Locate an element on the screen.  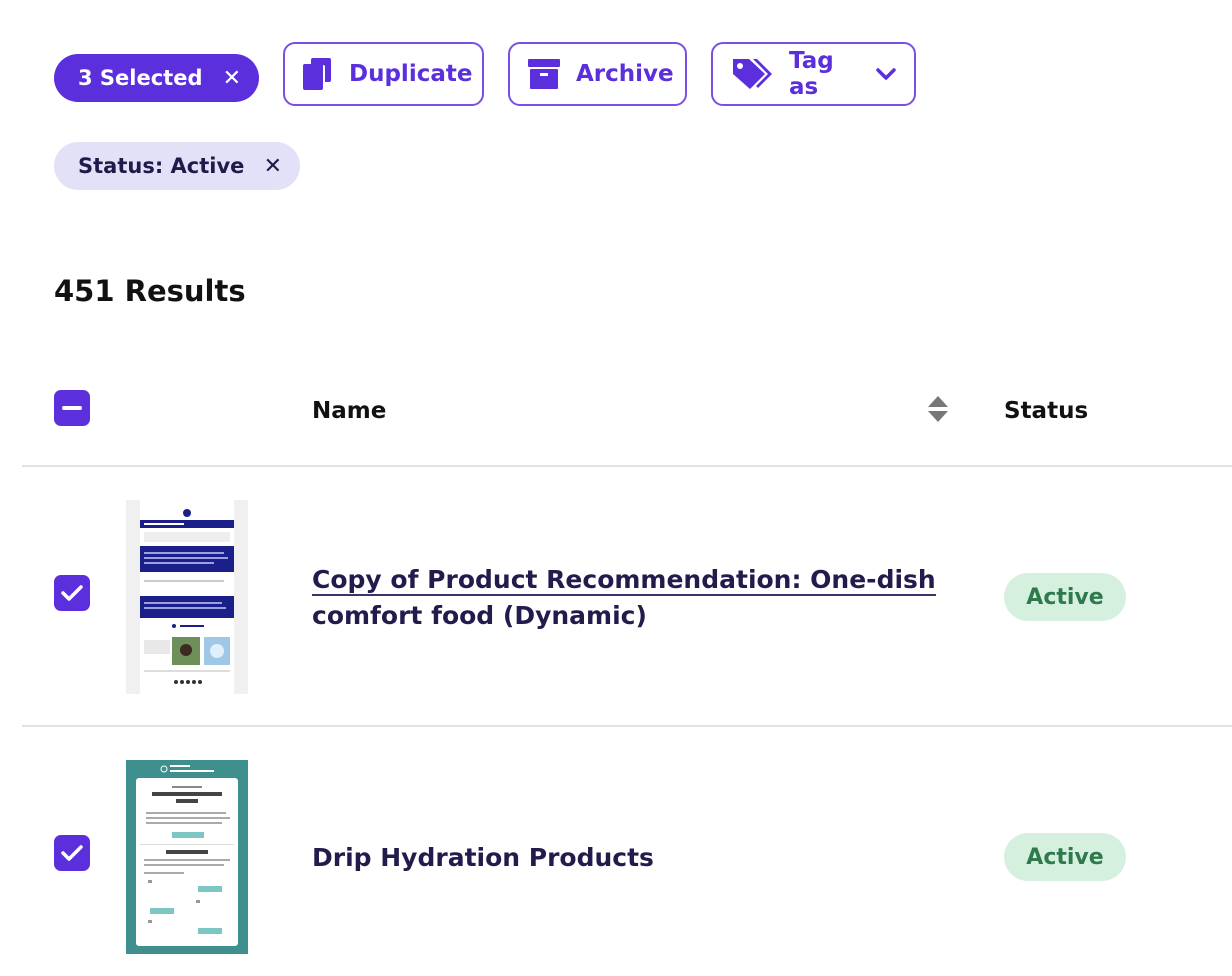
selected-count-pill: 3 Selected ✕ is located at coordinates (156, 78).